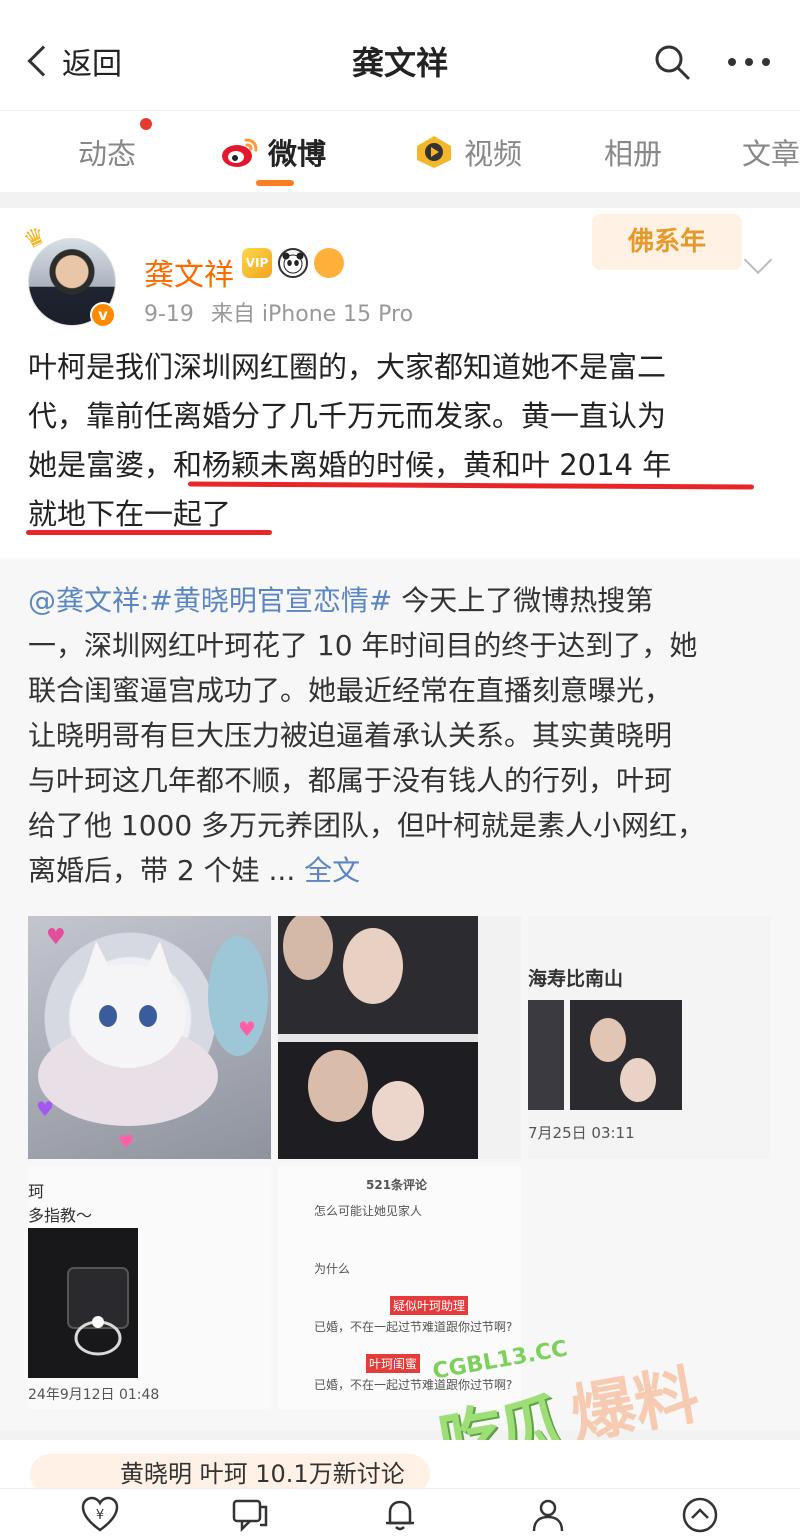  What do you see at coordinates (576, 979) in the screenshot?
I see `image-caption: 海寿比南山` at bounding box center [576, 979].